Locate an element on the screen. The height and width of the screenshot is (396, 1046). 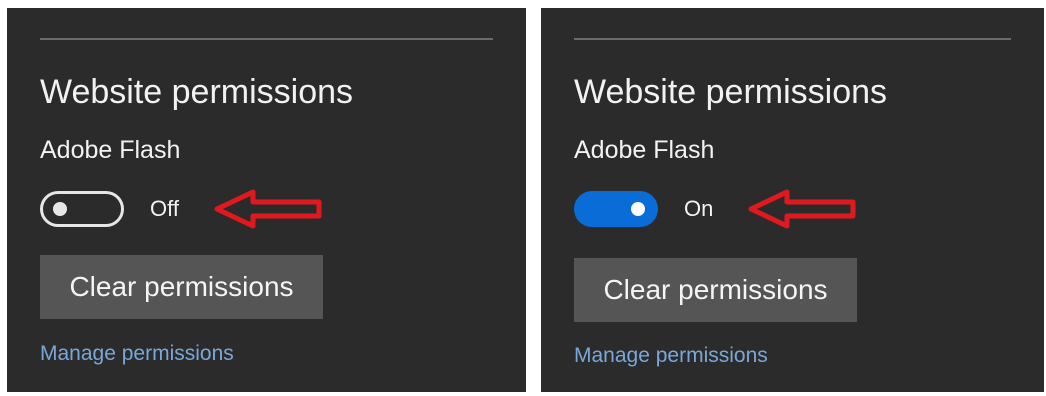
toggle-state-label: On is located at coordinates (699, 208).